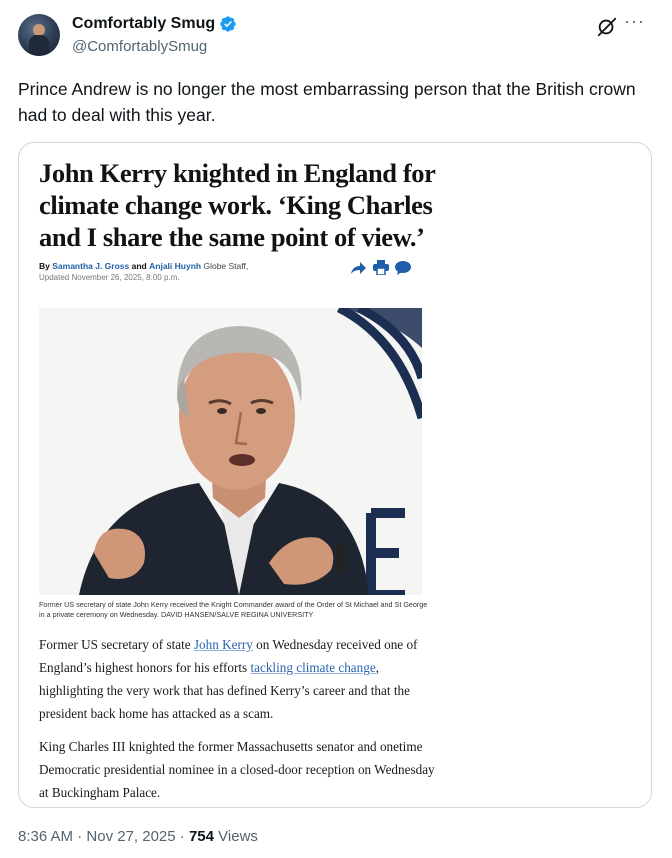 The width and height of the screenshot is (672, 858). I want to click on author-display-name: Comfortably Smug, so click(143, 24).